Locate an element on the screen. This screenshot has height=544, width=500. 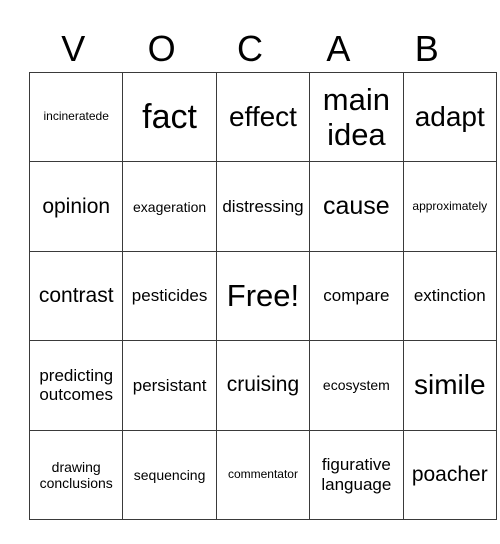
bingo-header: V O C A B is located at coordinates (250, 49).